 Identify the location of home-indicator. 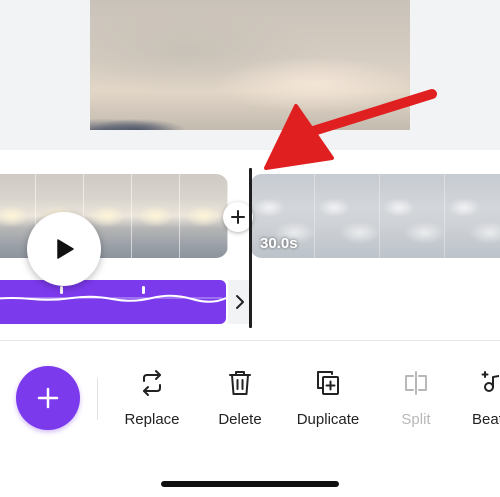
(250, 484).